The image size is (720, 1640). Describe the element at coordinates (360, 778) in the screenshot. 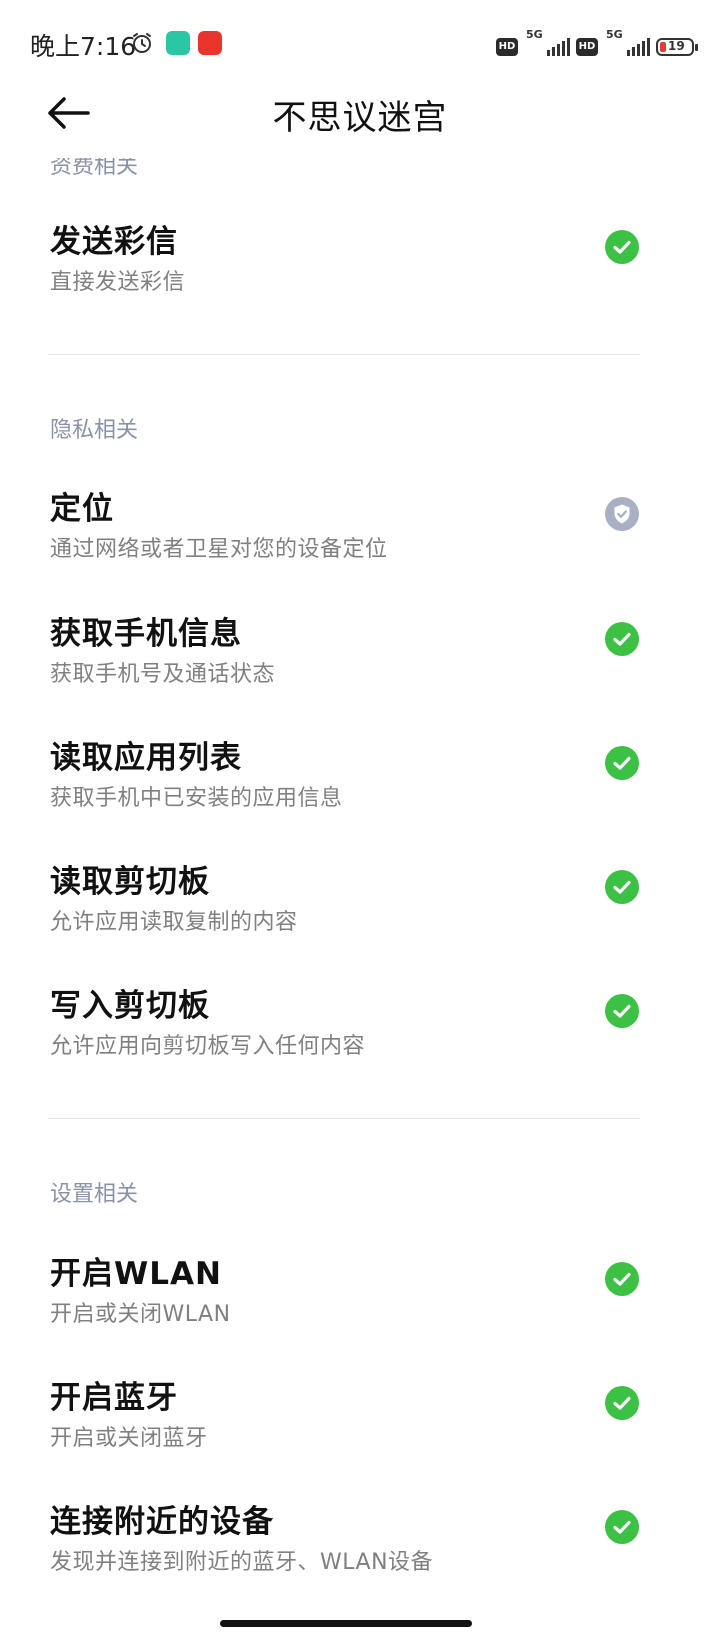

I see `permission-row-app-list: 读取应用列表 获取手机中已安装的应用信息` at that location.